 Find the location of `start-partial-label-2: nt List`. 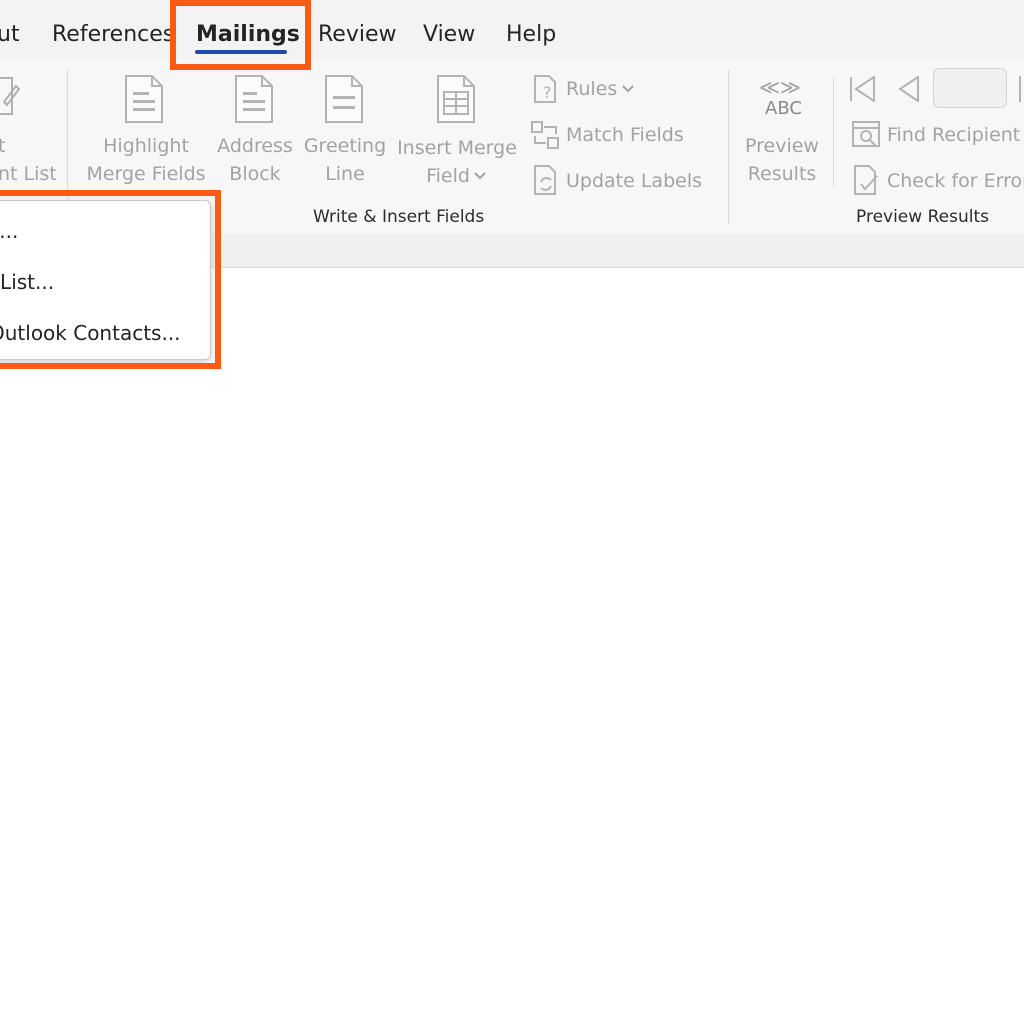

start-partial-label-2: nt List is located at coordinates (28, 174).